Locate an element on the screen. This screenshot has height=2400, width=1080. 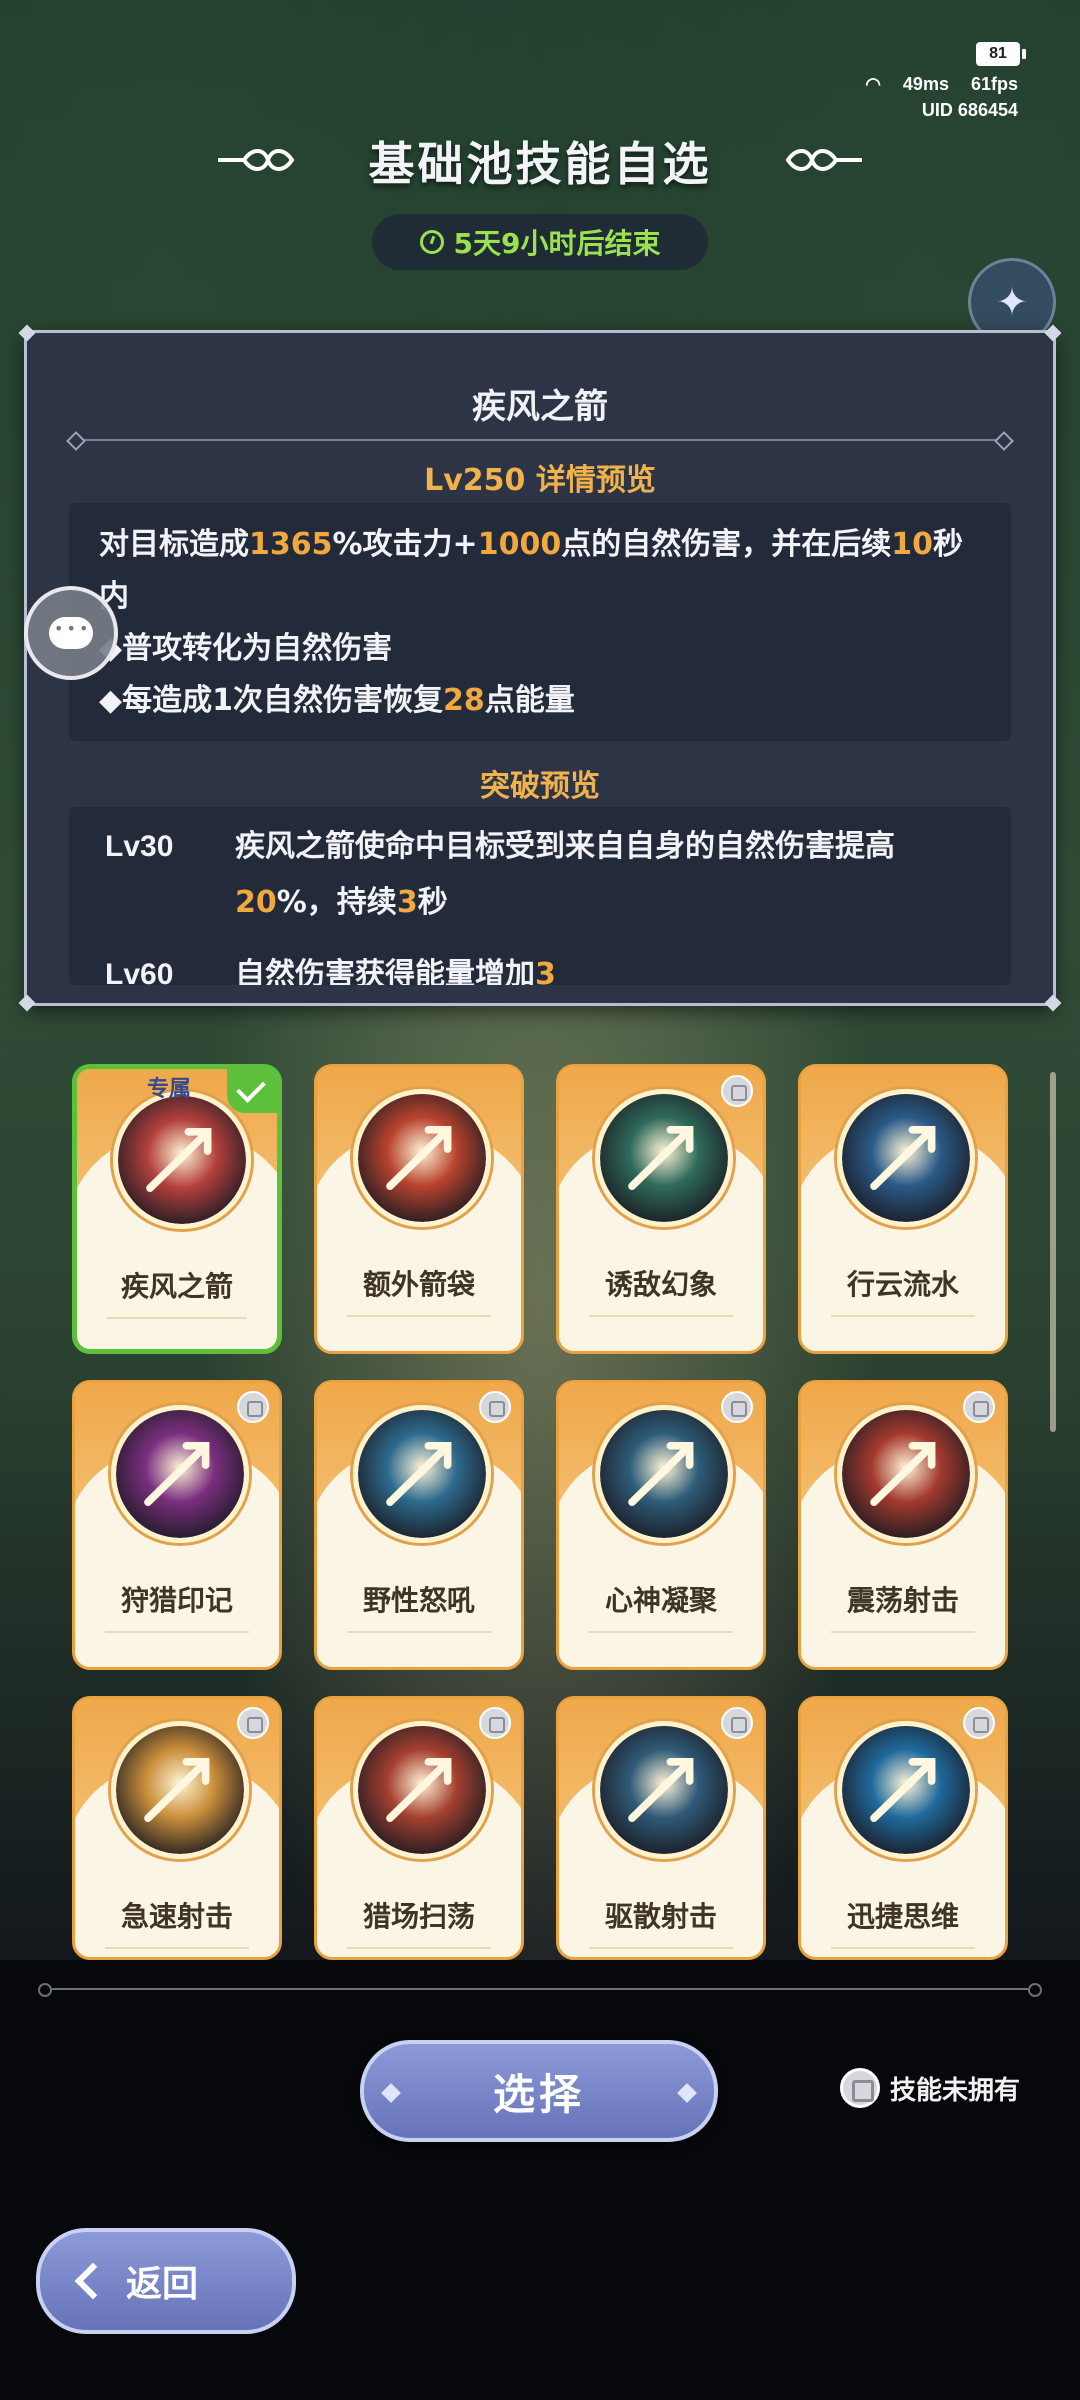
chat-bubble-icon is located at coordinates (71, 633).